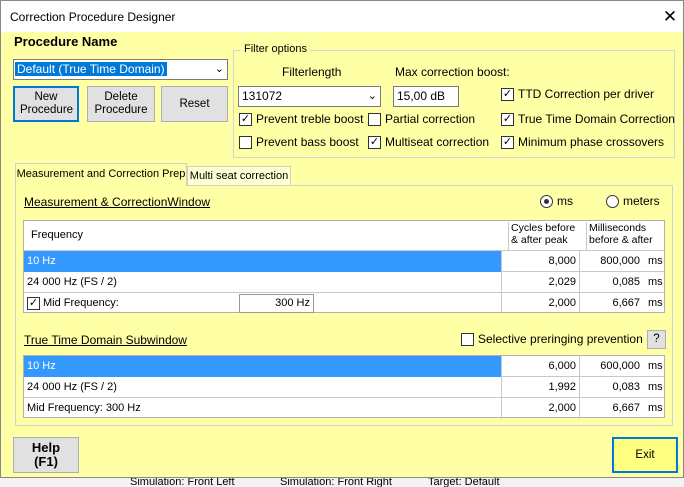 The image size is (684, 487). Describe the element at coordinates (245, 119) in the screenshot. I see `prevent-treble-checkbox: ✓` at that location.